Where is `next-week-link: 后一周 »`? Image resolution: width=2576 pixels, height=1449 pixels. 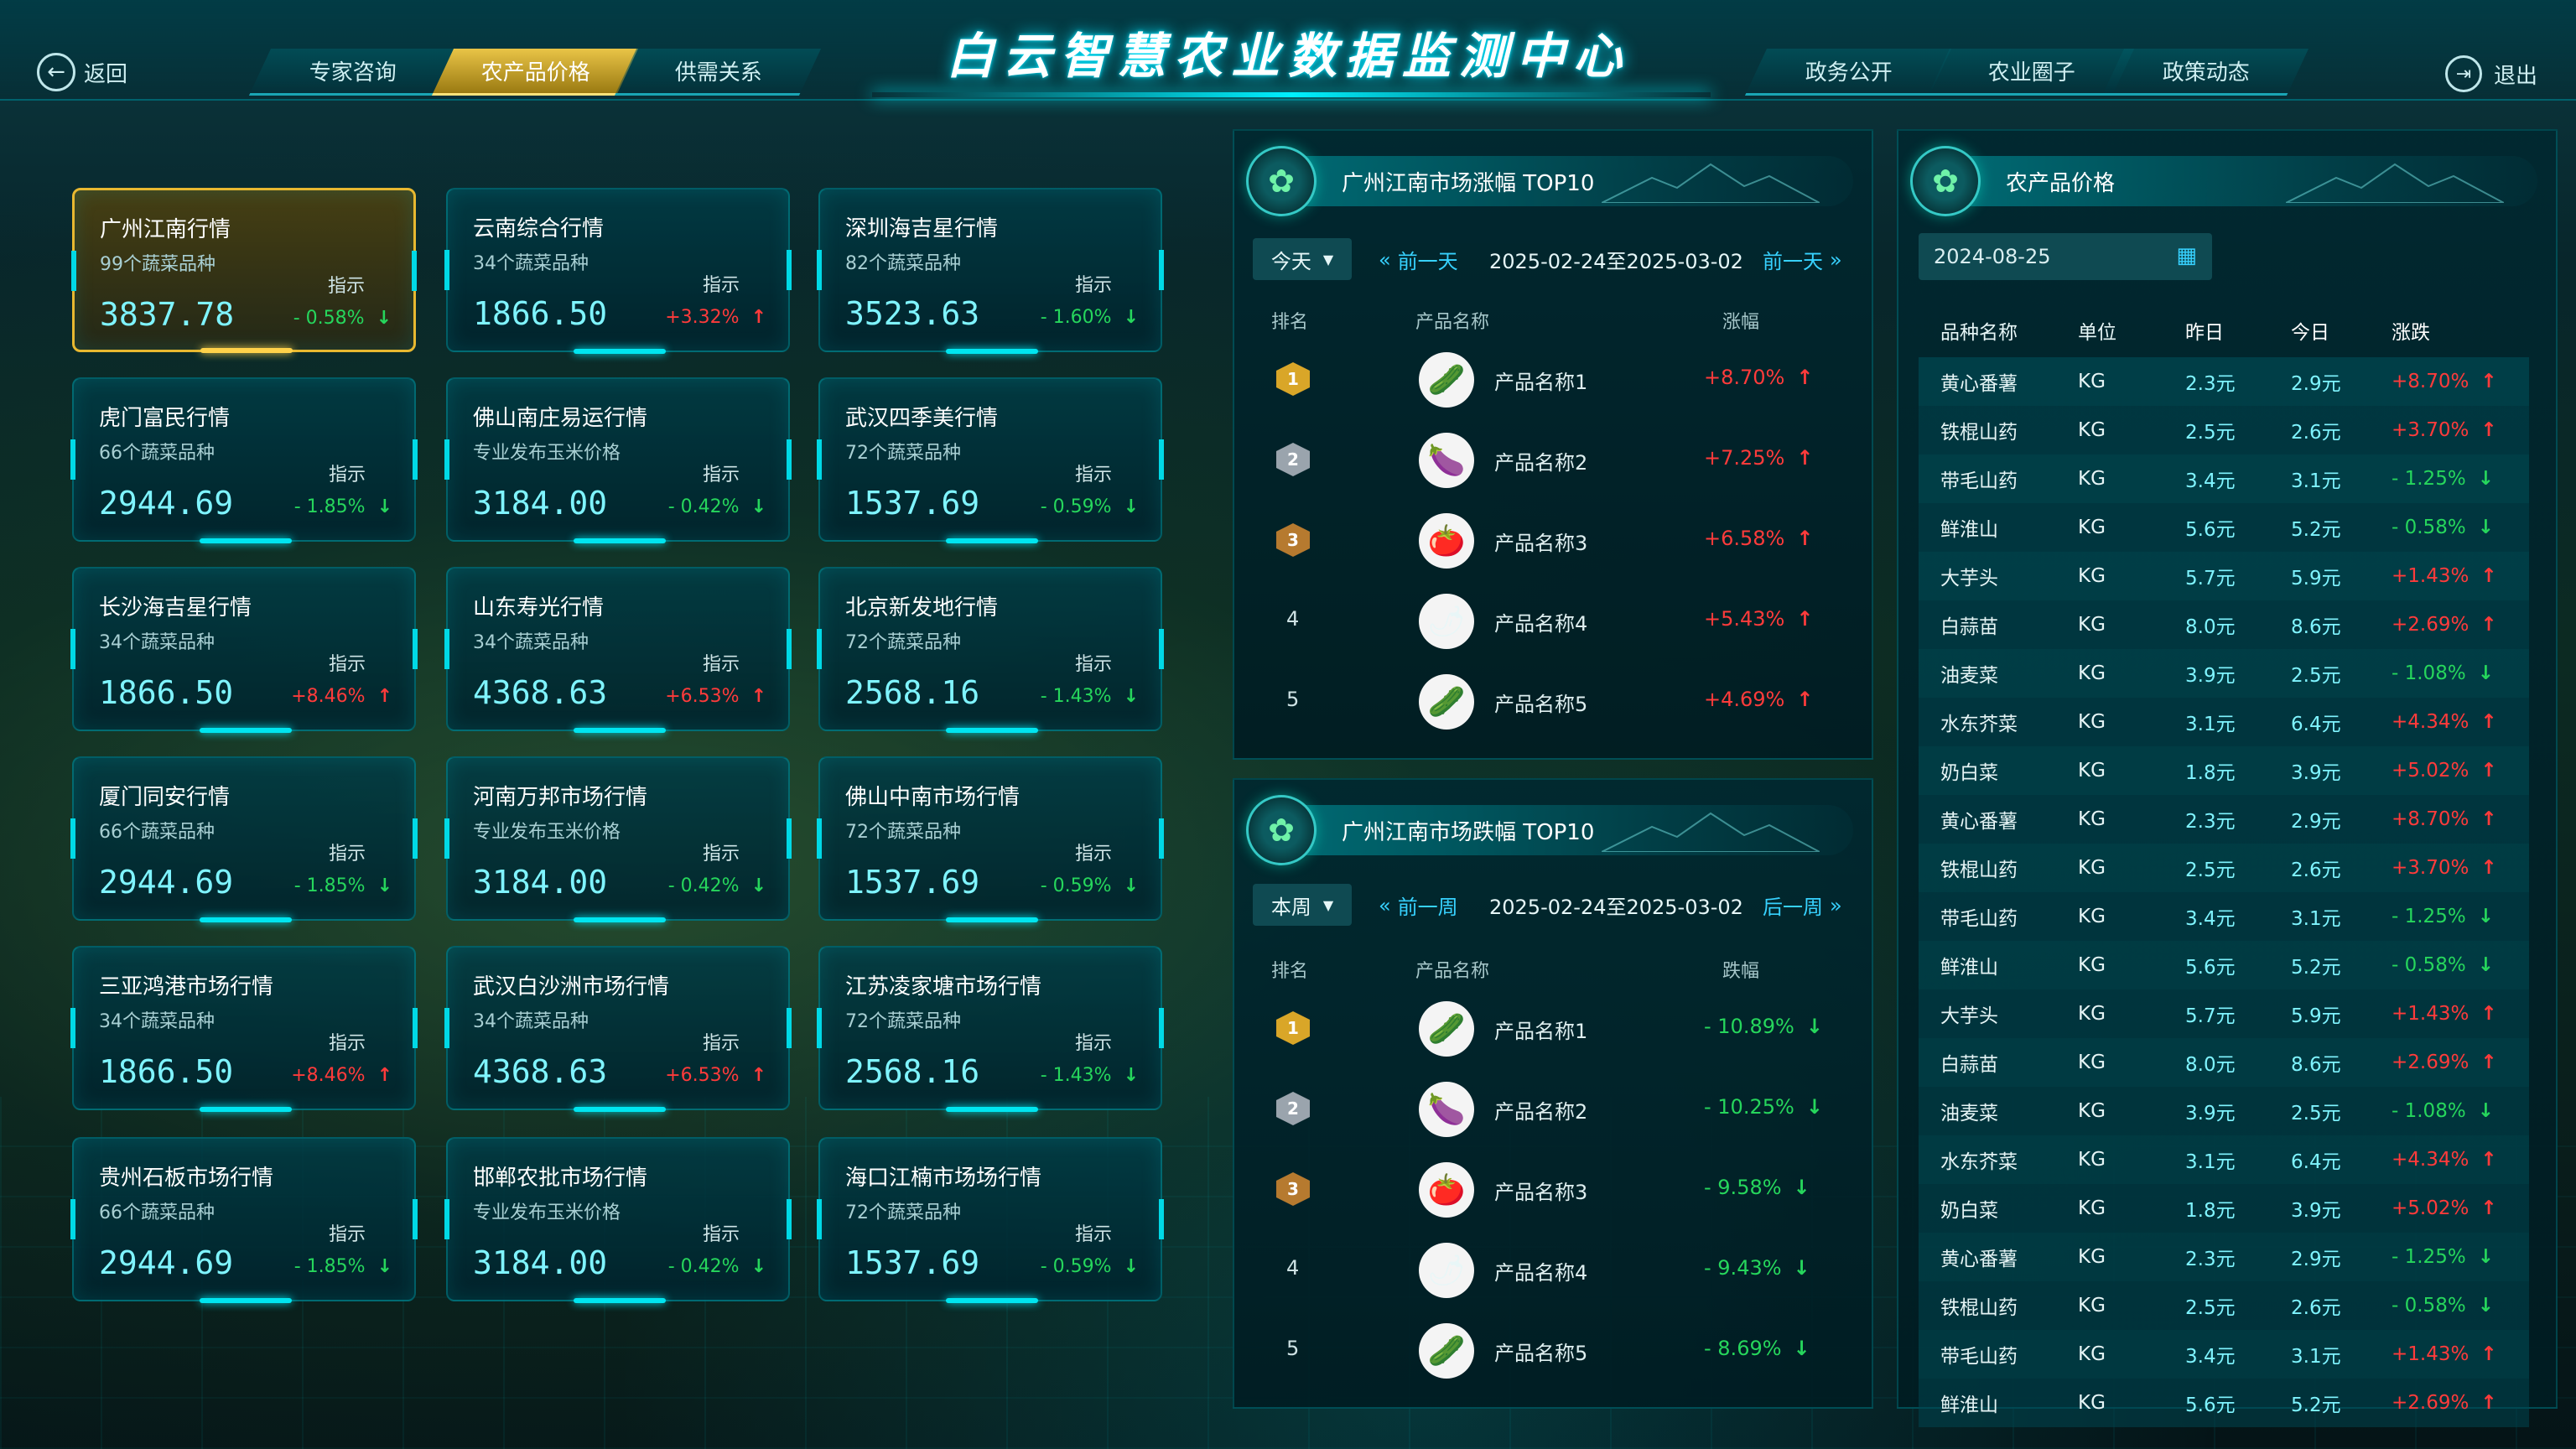 next-week-link: 后一周 » is located at coordinates (1802, 905).